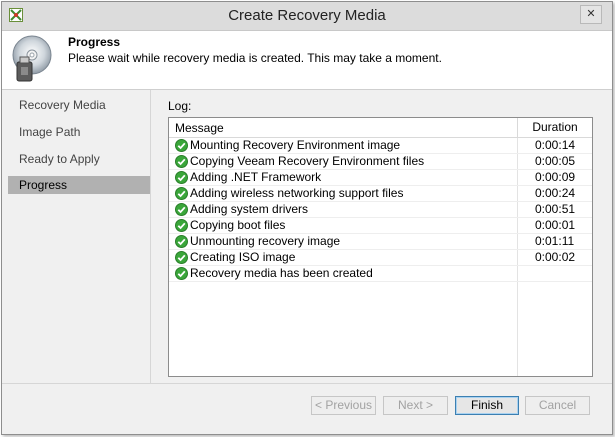 This screenshot has height=437, width=615. I want to click on step-recovery-media: Recovery Media, so click(79, 105).